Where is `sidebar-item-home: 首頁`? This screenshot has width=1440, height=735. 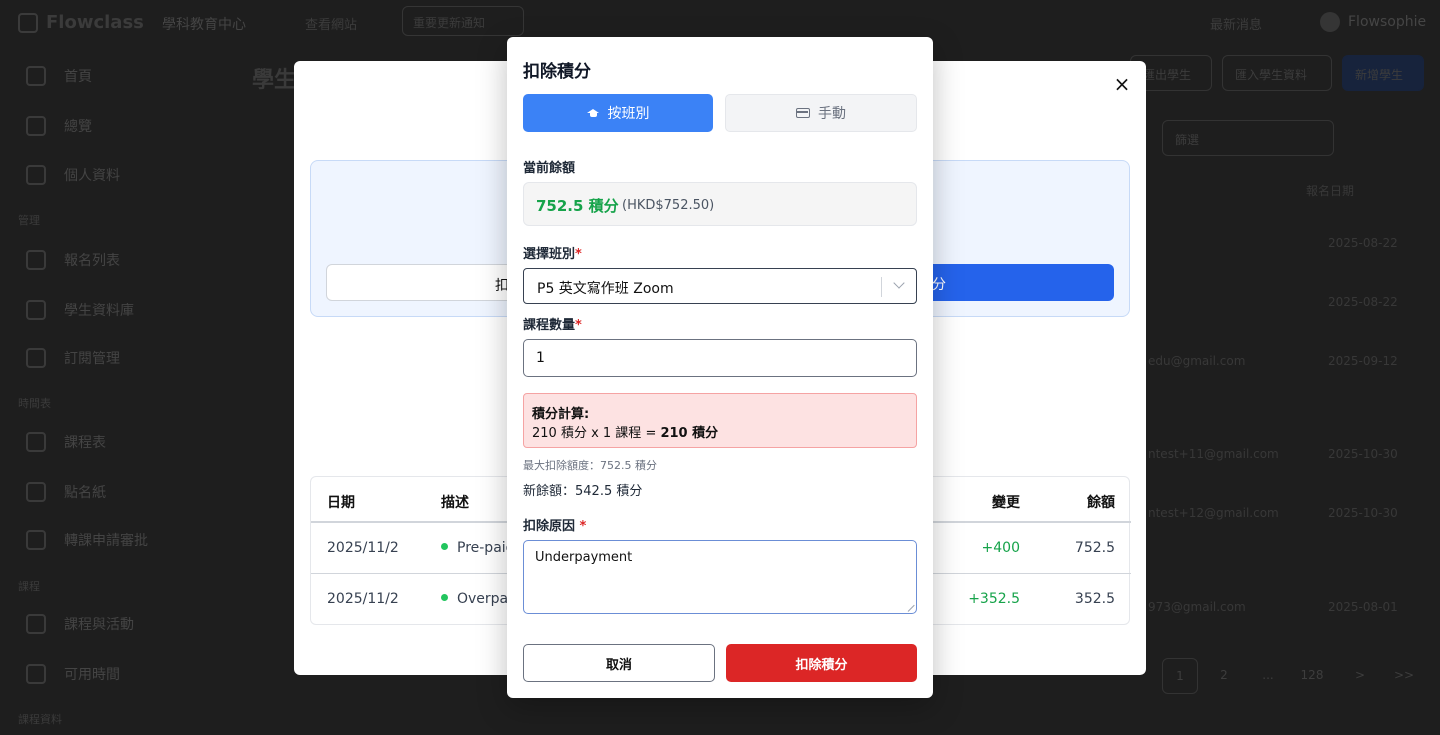 sidebar-item-home: 首頁 is located at coordinates (59, 76).